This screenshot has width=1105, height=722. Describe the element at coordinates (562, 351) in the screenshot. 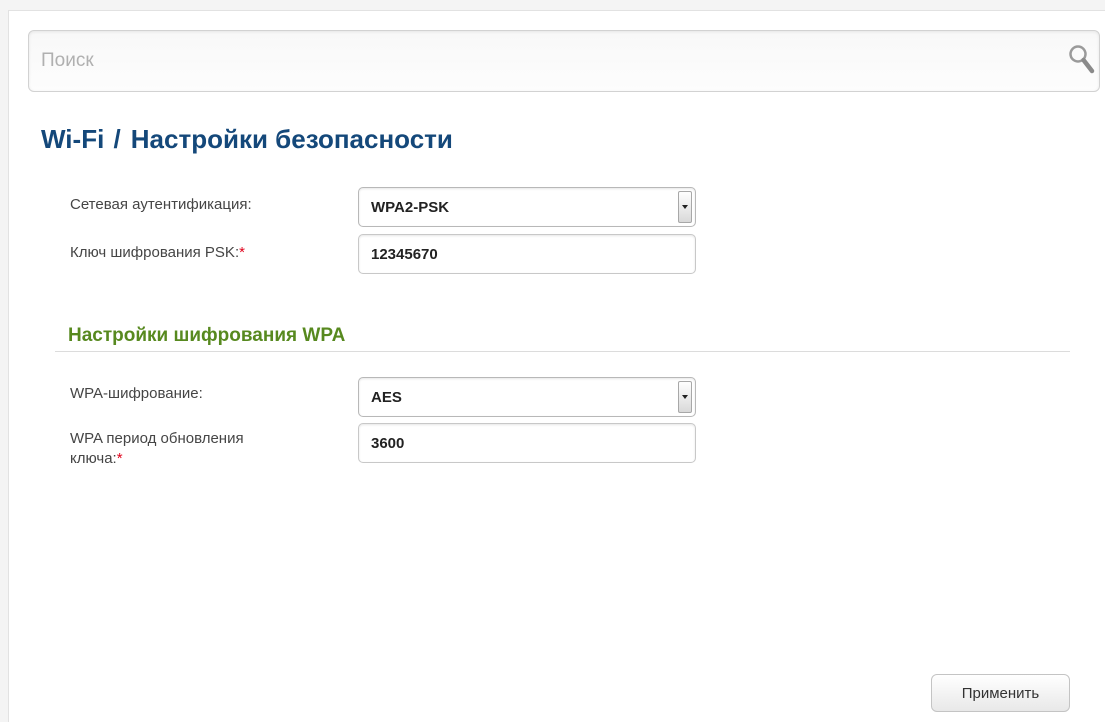

I see `section-divider` at that location.